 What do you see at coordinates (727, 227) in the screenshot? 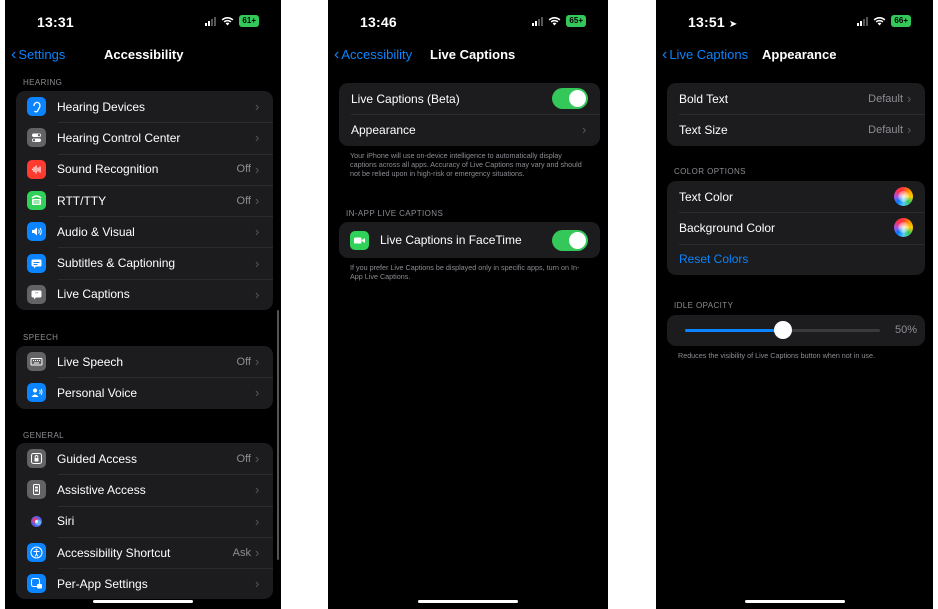
I see `background-color-label: Background Color` at bounding box center [727, 227].